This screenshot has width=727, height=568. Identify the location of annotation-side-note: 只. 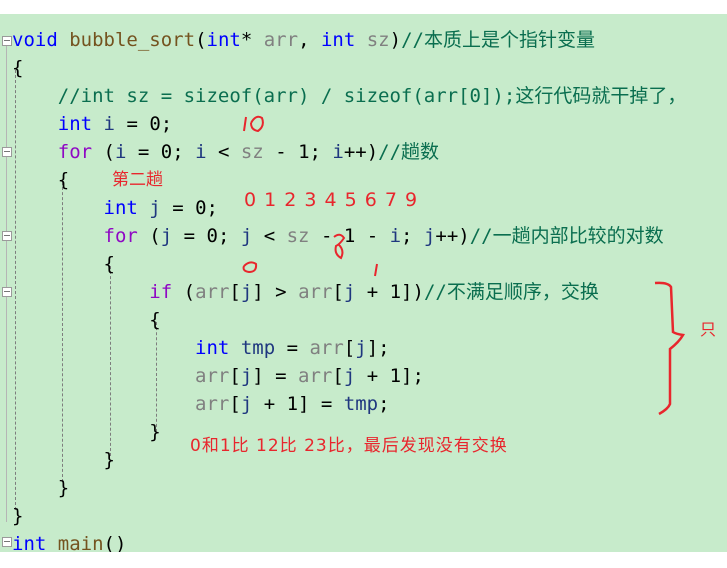
(708, 329).